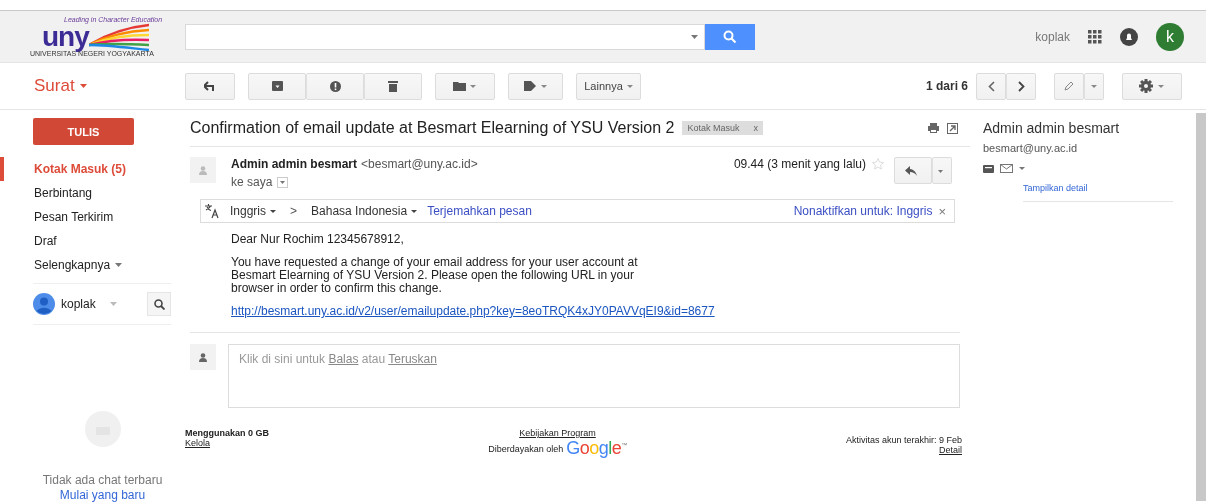 This screenshot has height=502, width=1206. Describe the element at coordinates (294, 211) in the screenshot. I see `arrow-text: >` at that location.